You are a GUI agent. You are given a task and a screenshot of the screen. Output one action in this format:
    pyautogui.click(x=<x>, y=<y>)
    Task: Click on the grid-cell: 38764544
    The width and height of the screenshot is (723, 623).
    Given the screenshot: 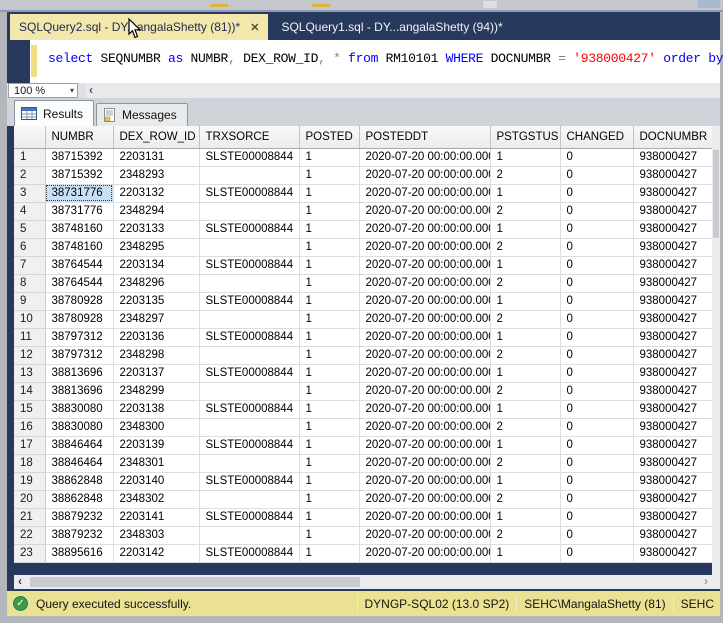 What is the action you would take?
    pyautogui.click(x=79, y=283)
    